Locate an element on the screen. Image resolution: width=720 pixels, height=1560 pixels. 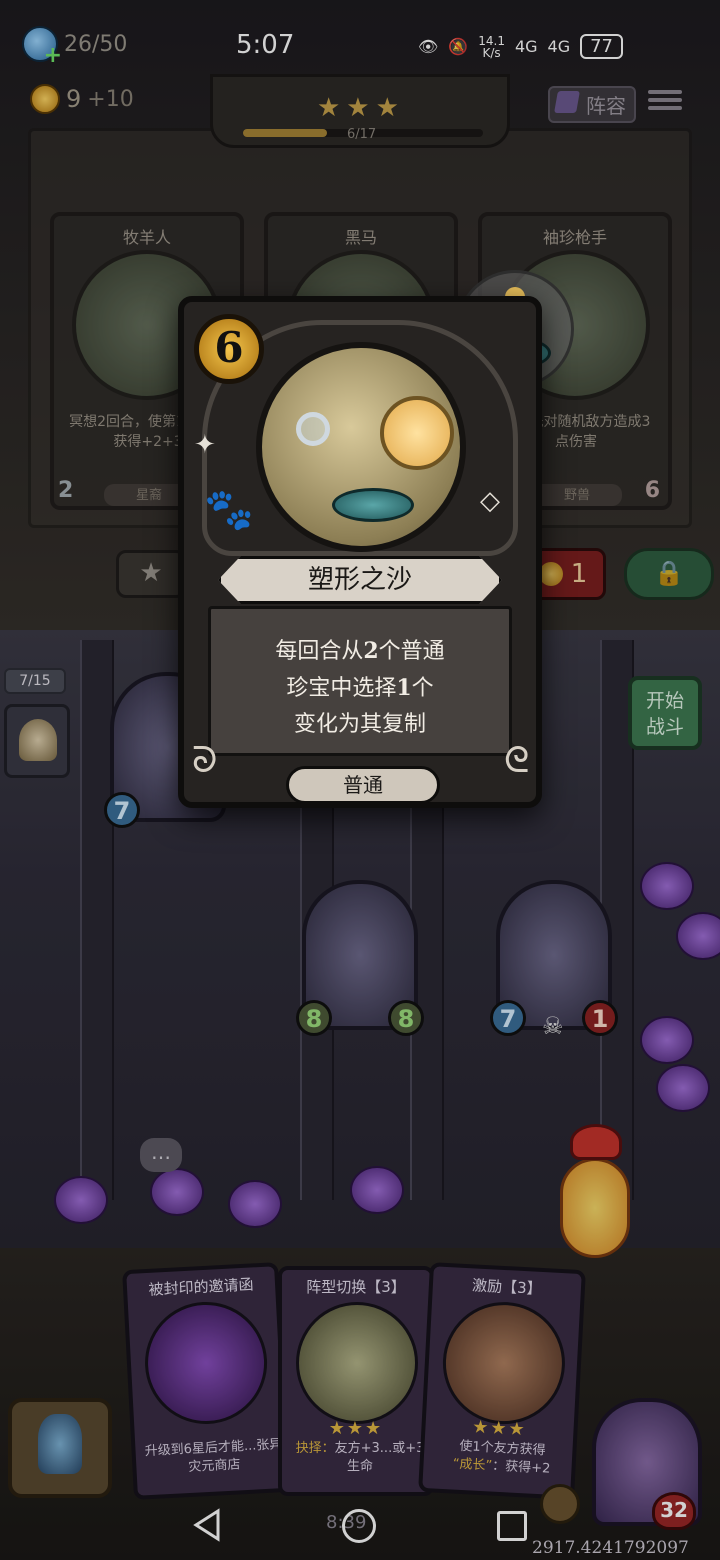
board-pillar is located at coordinates (97, 920).